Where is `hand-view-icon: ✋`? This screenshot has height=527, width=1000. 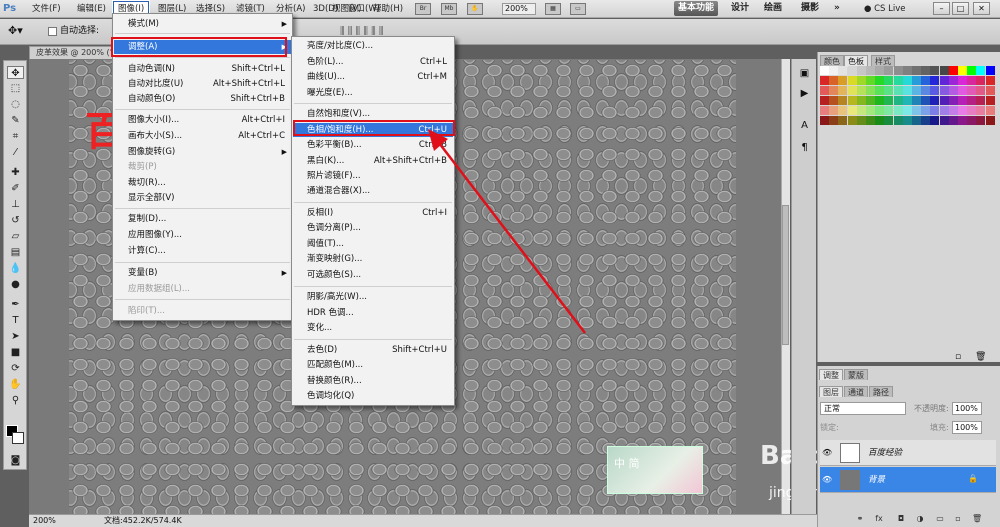 hand-view-icon: ✋ is located at coordinates (475, 9).